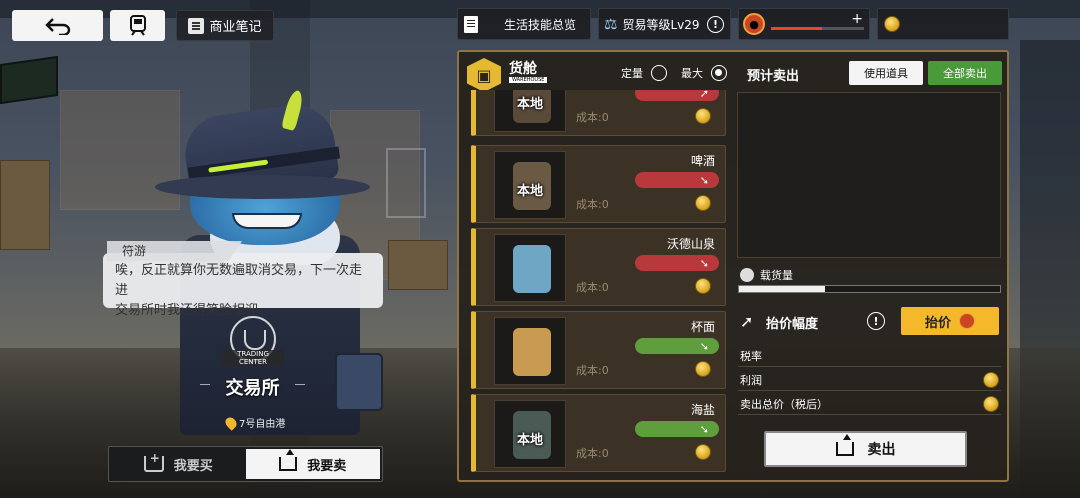  I want to click on fixed-quantity-label: 定量, so click(632, 73).